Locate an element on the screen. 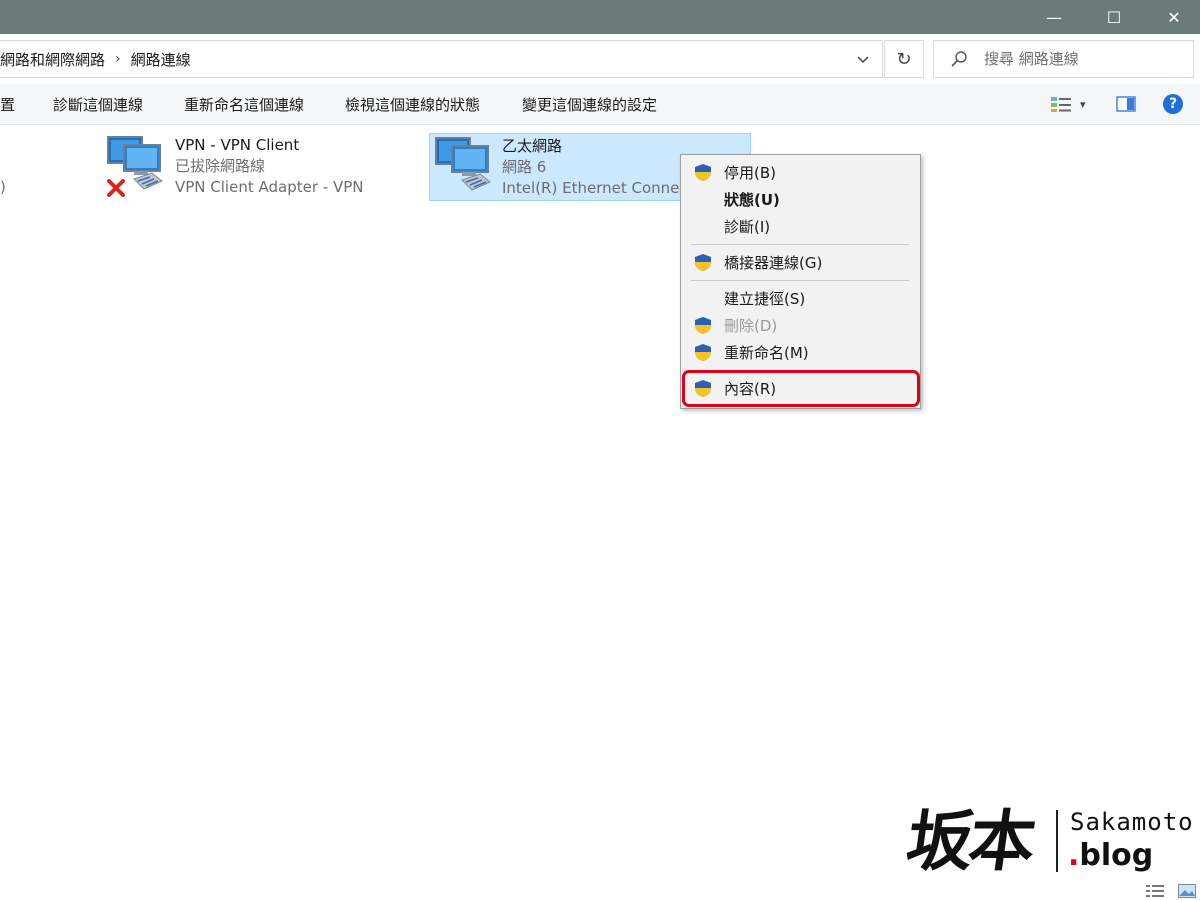 Image resolution: width=1200 pixels, height=900 pixels. refresh-icon: ↻ is located at coordinates (904, 59).